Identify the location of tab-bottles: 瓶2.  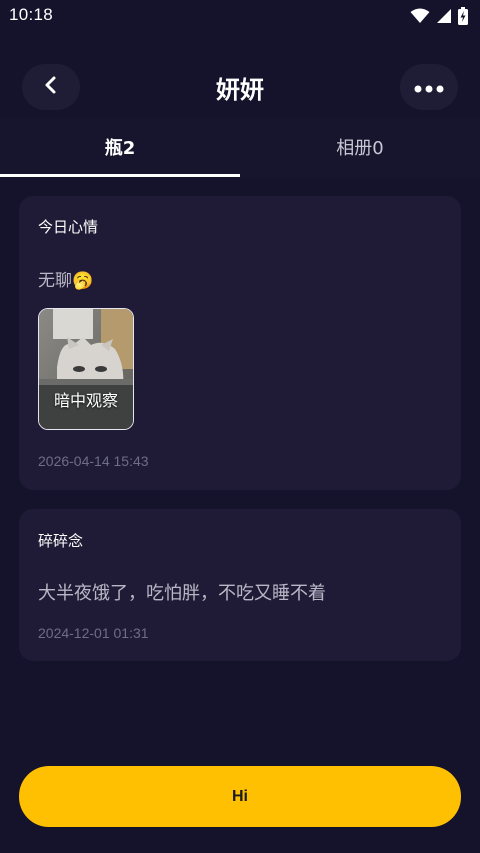
(120, 147).